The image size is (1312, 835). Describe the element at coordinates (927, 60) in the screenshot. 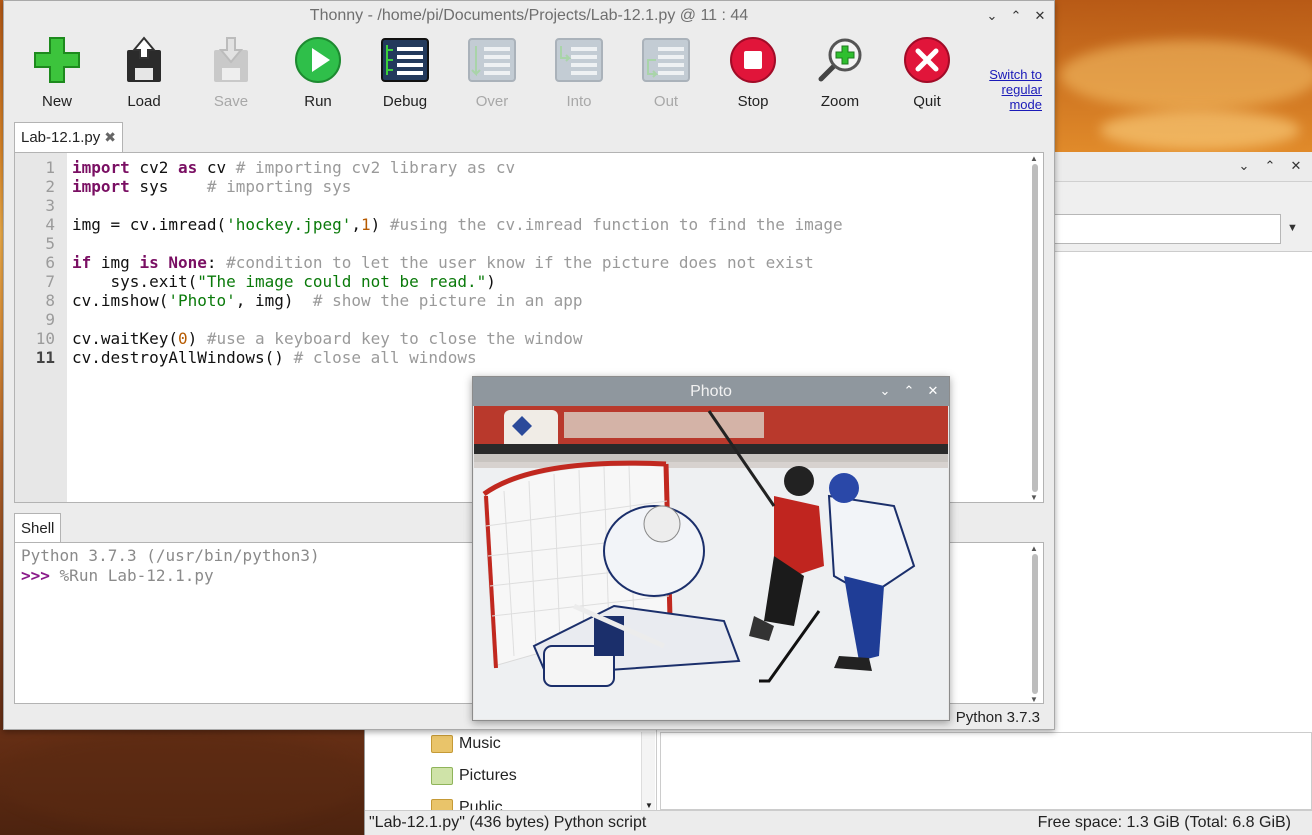

I see `quit-icon` at that location.